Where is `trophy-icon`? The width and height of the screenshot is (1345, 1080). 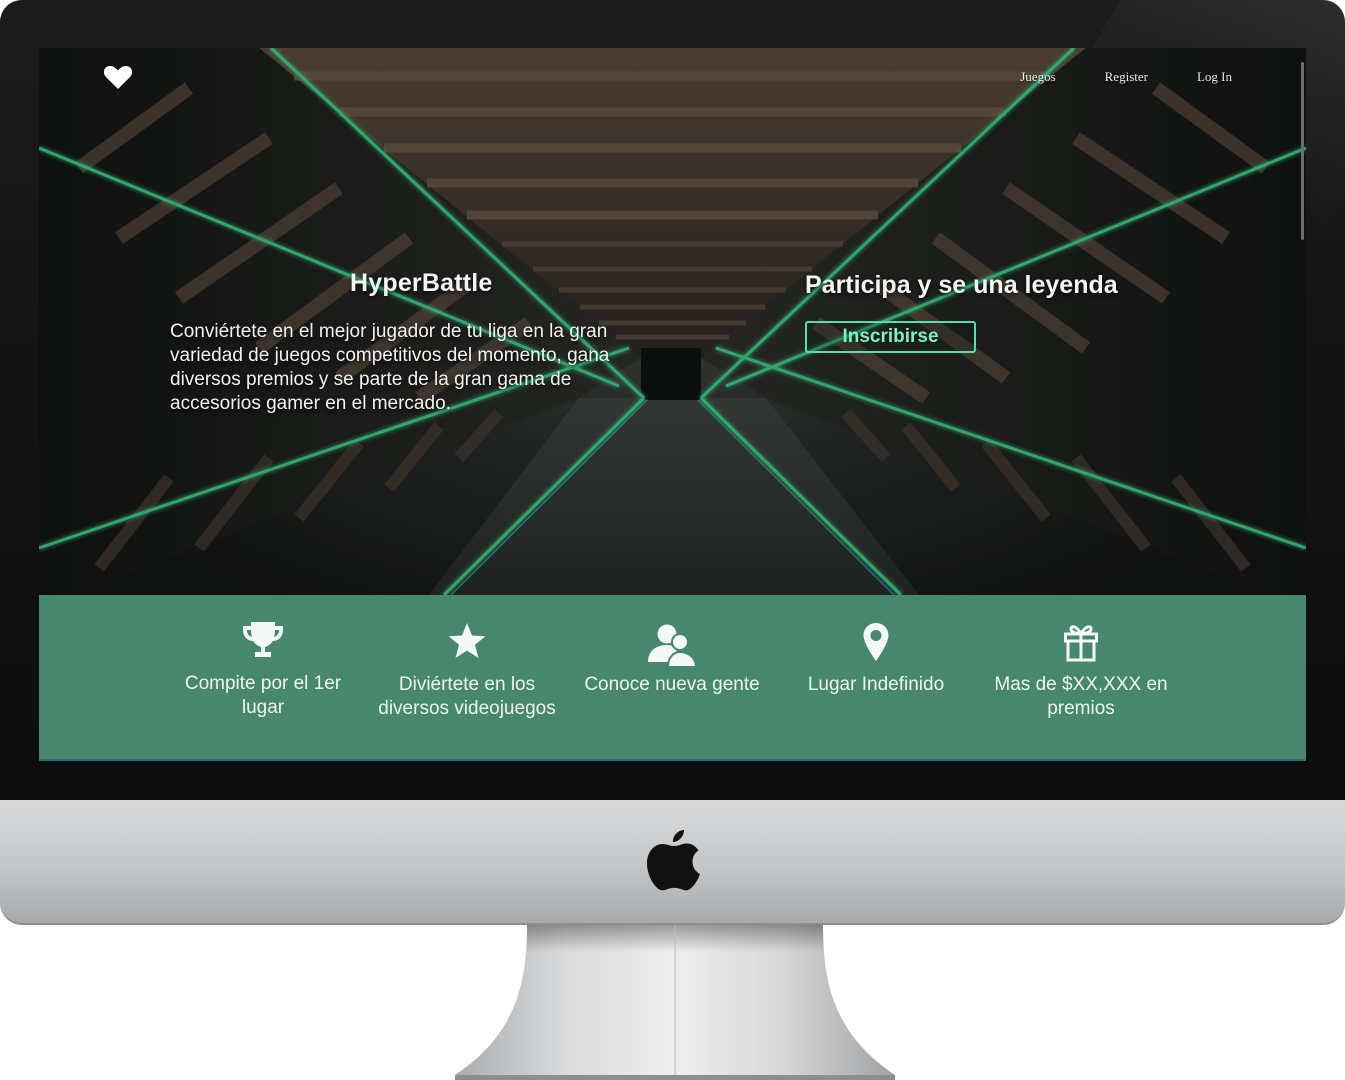 trophy-icon is located at coordinates (263, 639).